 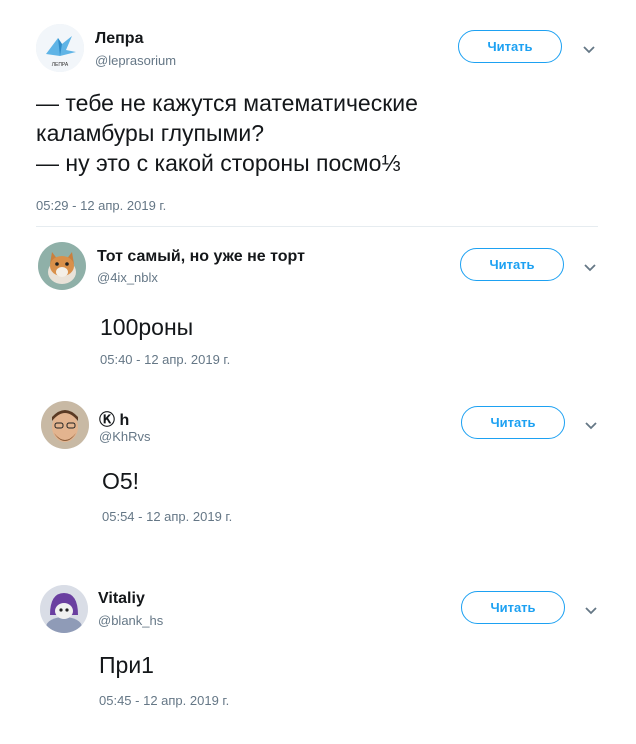 I want to click on tweet-text: 100роны, so click(x=147, y=327).